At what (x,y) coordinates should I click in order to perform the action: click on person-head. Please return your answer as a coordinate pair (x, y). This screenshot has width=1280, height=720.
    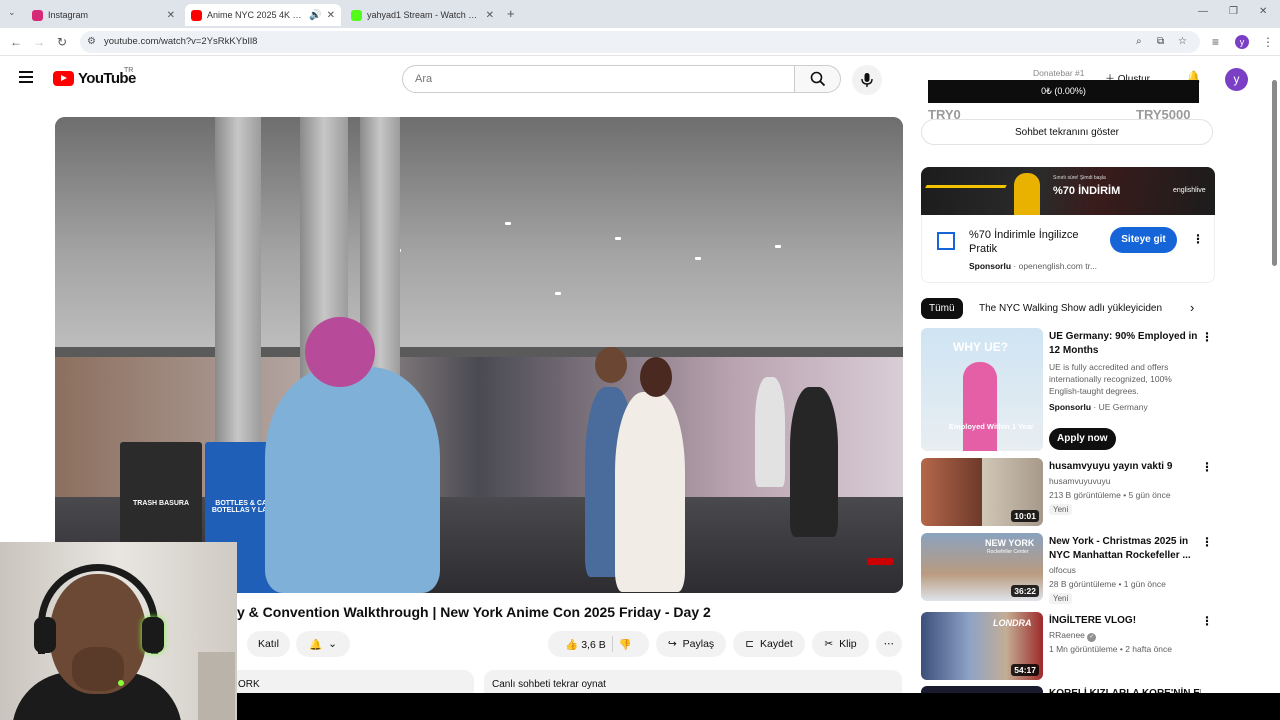
    Looking at the image, I should click on (656, 377).